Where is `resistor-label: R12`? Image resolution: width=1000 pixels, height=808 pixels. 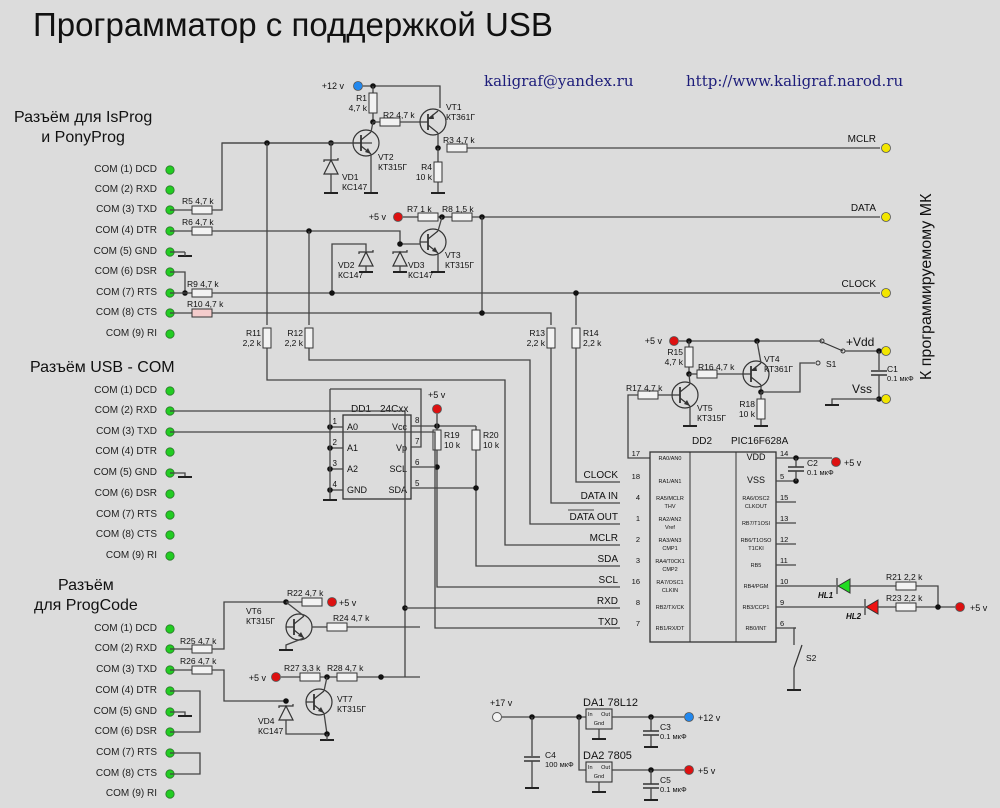 resistor-label: R12 is located at coordinates (295, 333).